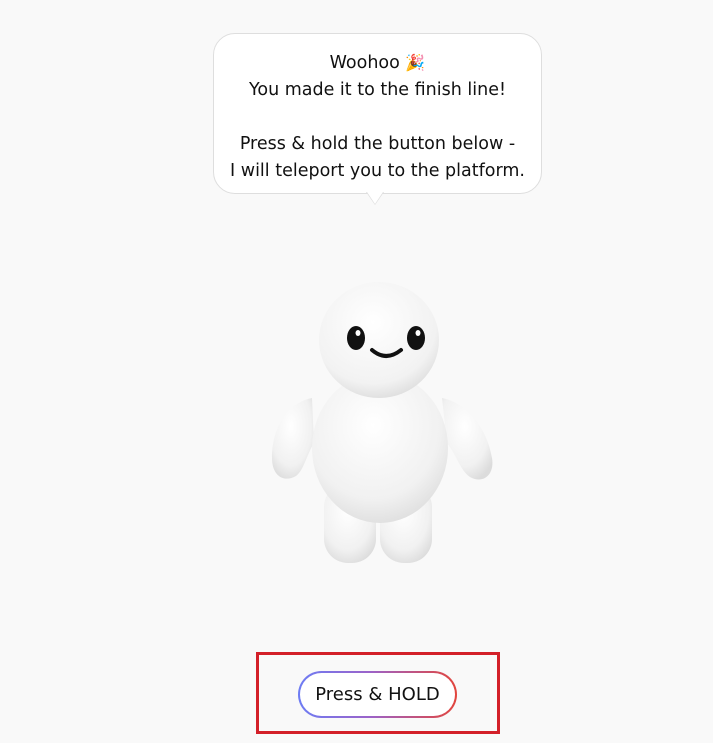 This screenshot has height=743, width=713. What do you see at coordinates (415, 62) in the screenshot?
I see `party-popper-icon: 🎉` at bounding box center [415, 62].